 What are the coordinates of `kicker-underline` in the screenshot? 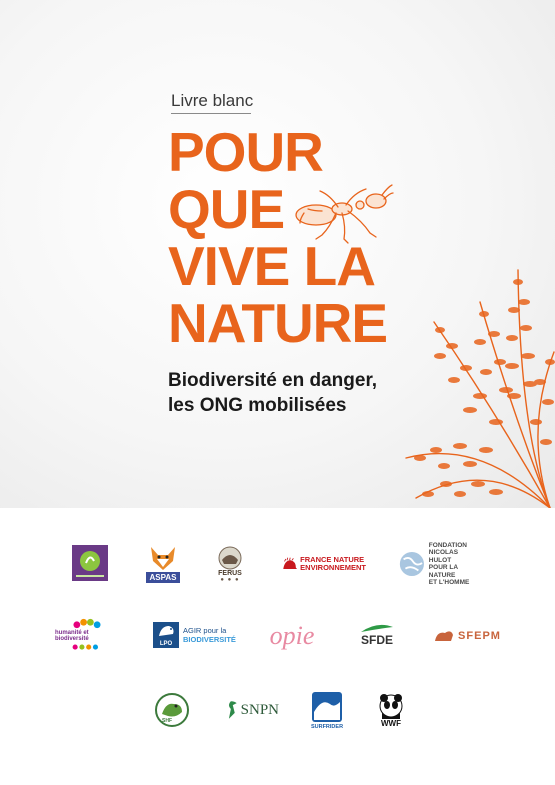 It's located at (211, 113).